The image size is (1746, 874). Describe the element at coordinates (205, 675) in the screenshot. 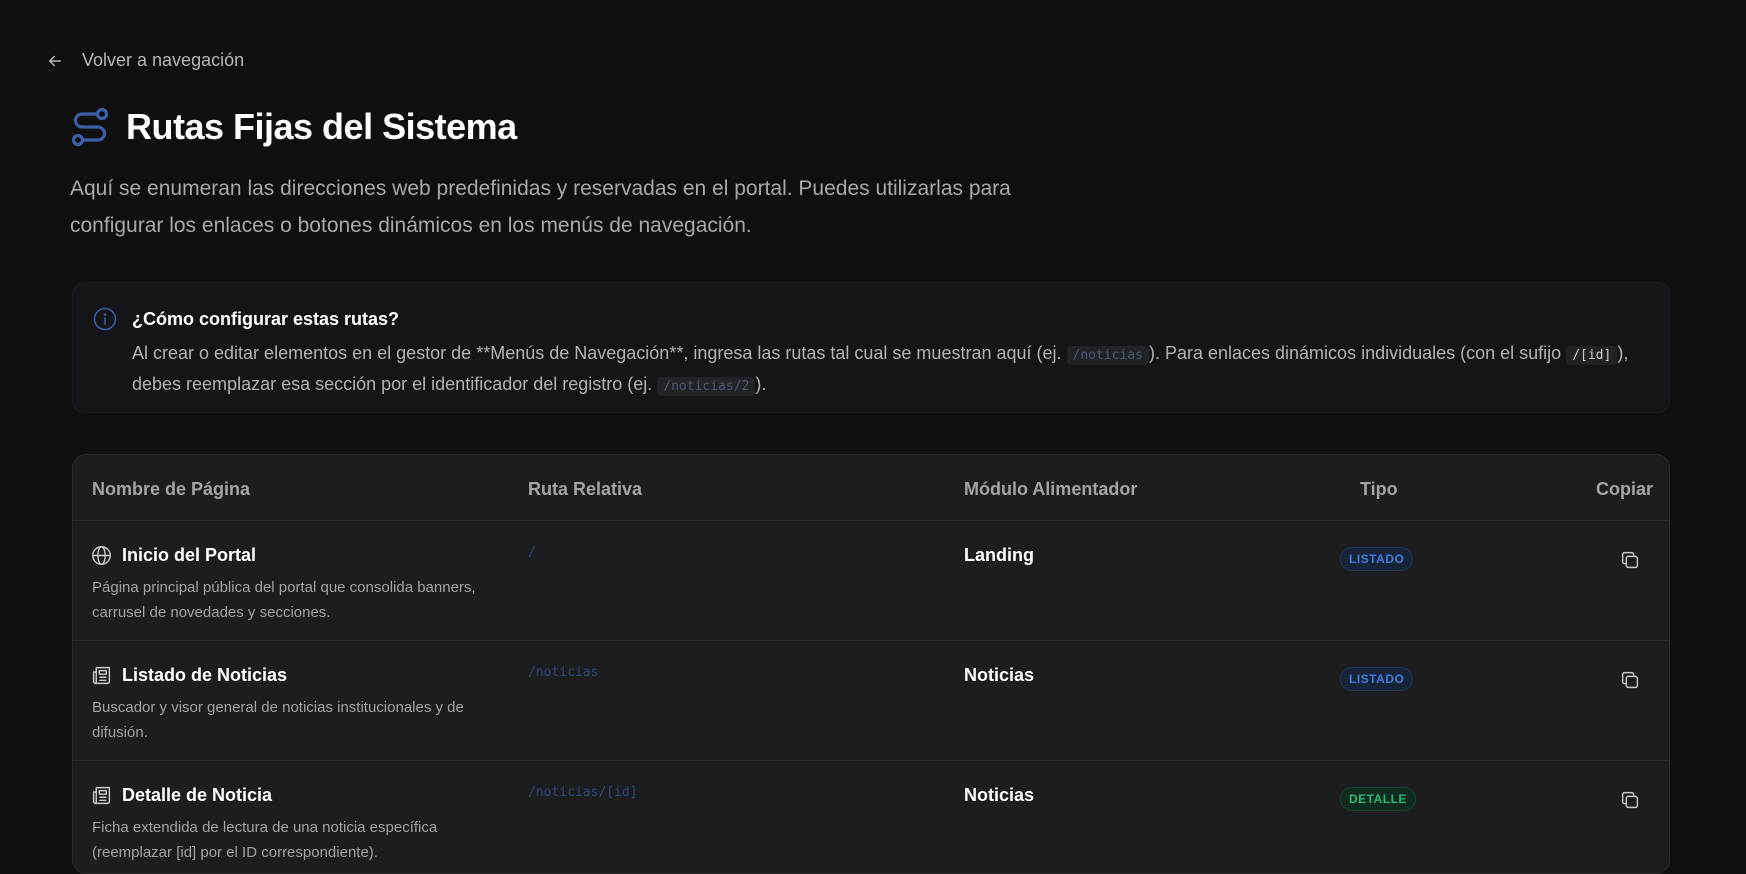

I see `page-name: Listado de Noticias` at that location.